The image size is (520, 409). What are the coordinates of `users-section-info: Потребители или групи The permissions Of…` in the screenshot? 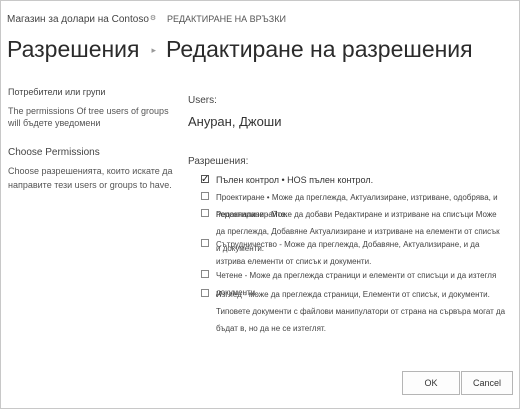 It's located at (93, 108).